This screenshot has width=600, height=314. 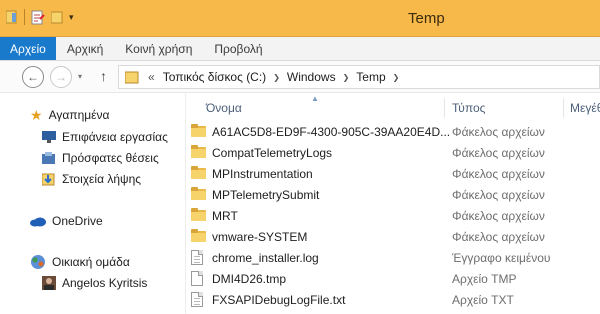 I want to click on back-button: ←, so click(x=33, y=77).